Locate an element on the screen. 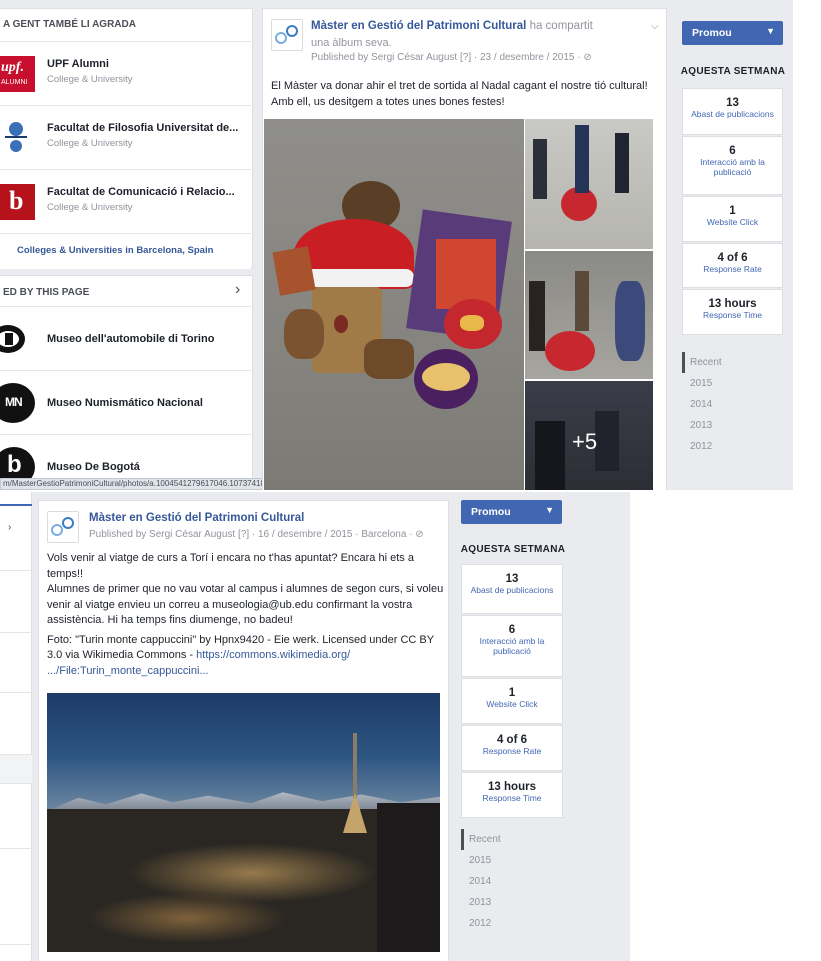 This screenshot has width=821, height=961. chevron-down-icon: ⌵ is located at coordinates (655, 26).